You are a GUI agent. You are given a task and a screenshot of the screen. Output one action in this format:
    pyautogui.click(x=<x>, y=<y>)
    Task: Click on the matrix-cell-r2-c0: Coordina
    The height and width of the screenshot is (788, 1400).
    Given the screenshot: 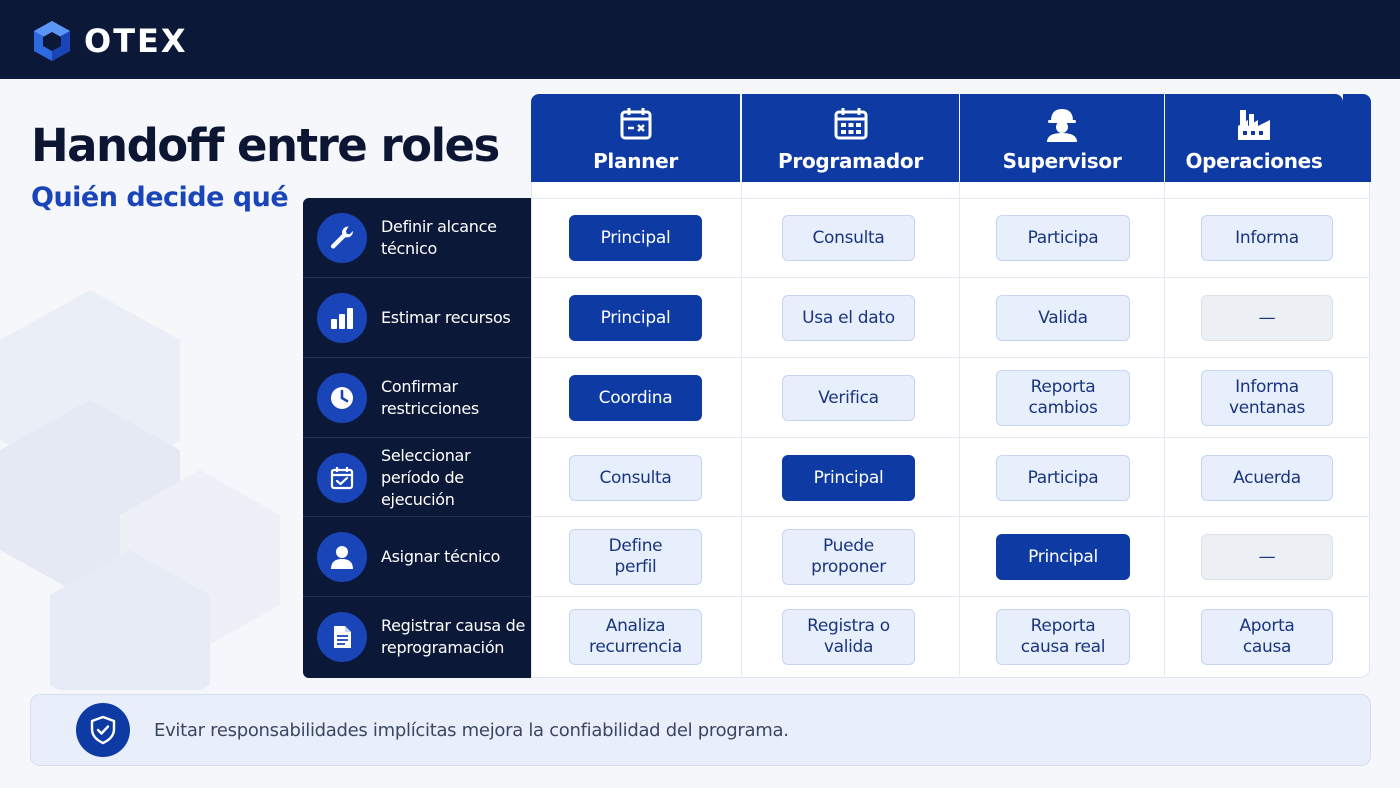 What is the action you would take?
    pyautogui.click(x=635, y=398)
    